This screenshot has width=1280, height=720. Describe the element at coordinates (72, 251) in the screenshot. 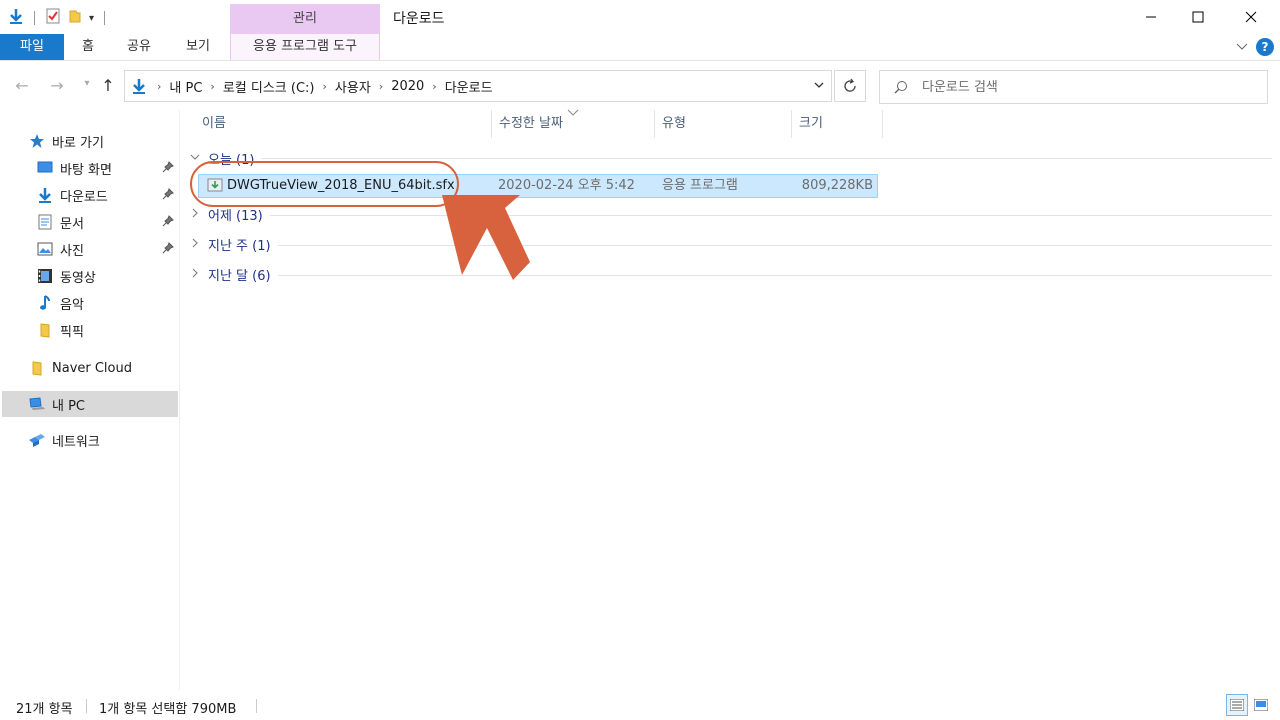

I see `sidebar-item-label: 사진` at that location.